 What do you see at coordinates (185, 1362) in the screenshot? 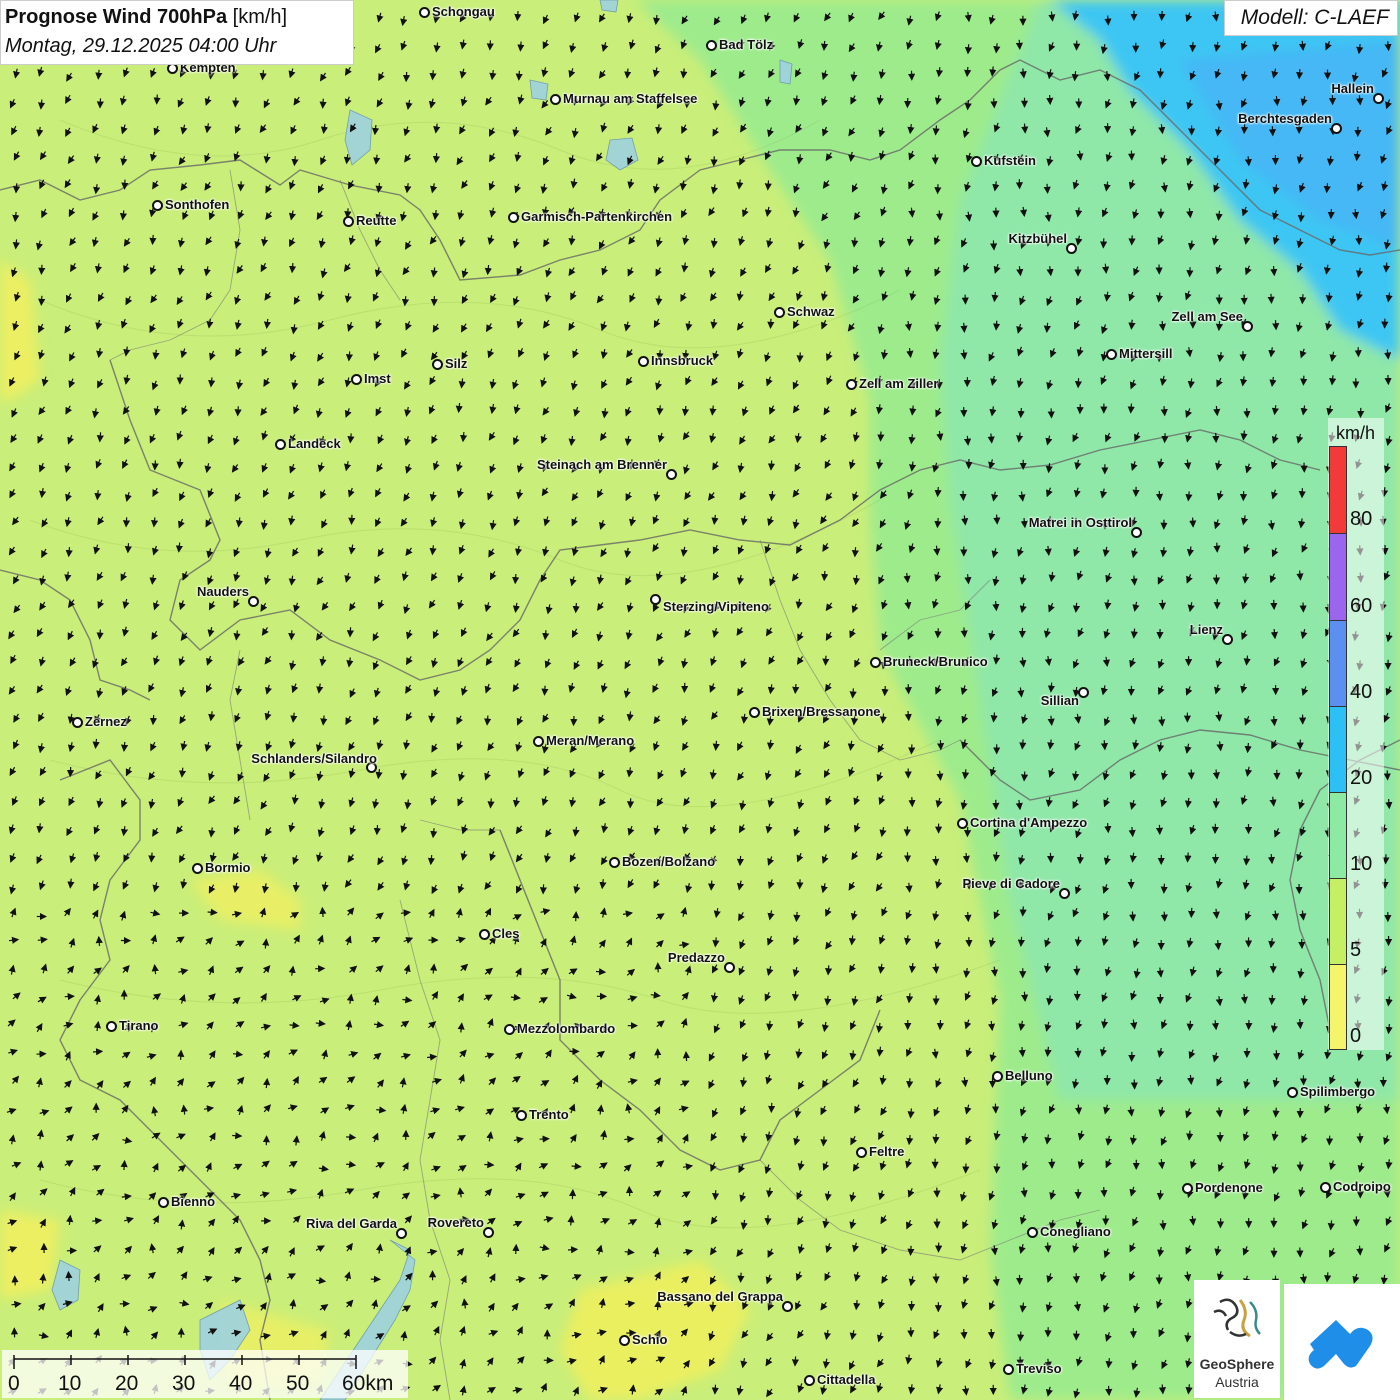
I see `scale-ruler` at bounding box center [185, 1362].